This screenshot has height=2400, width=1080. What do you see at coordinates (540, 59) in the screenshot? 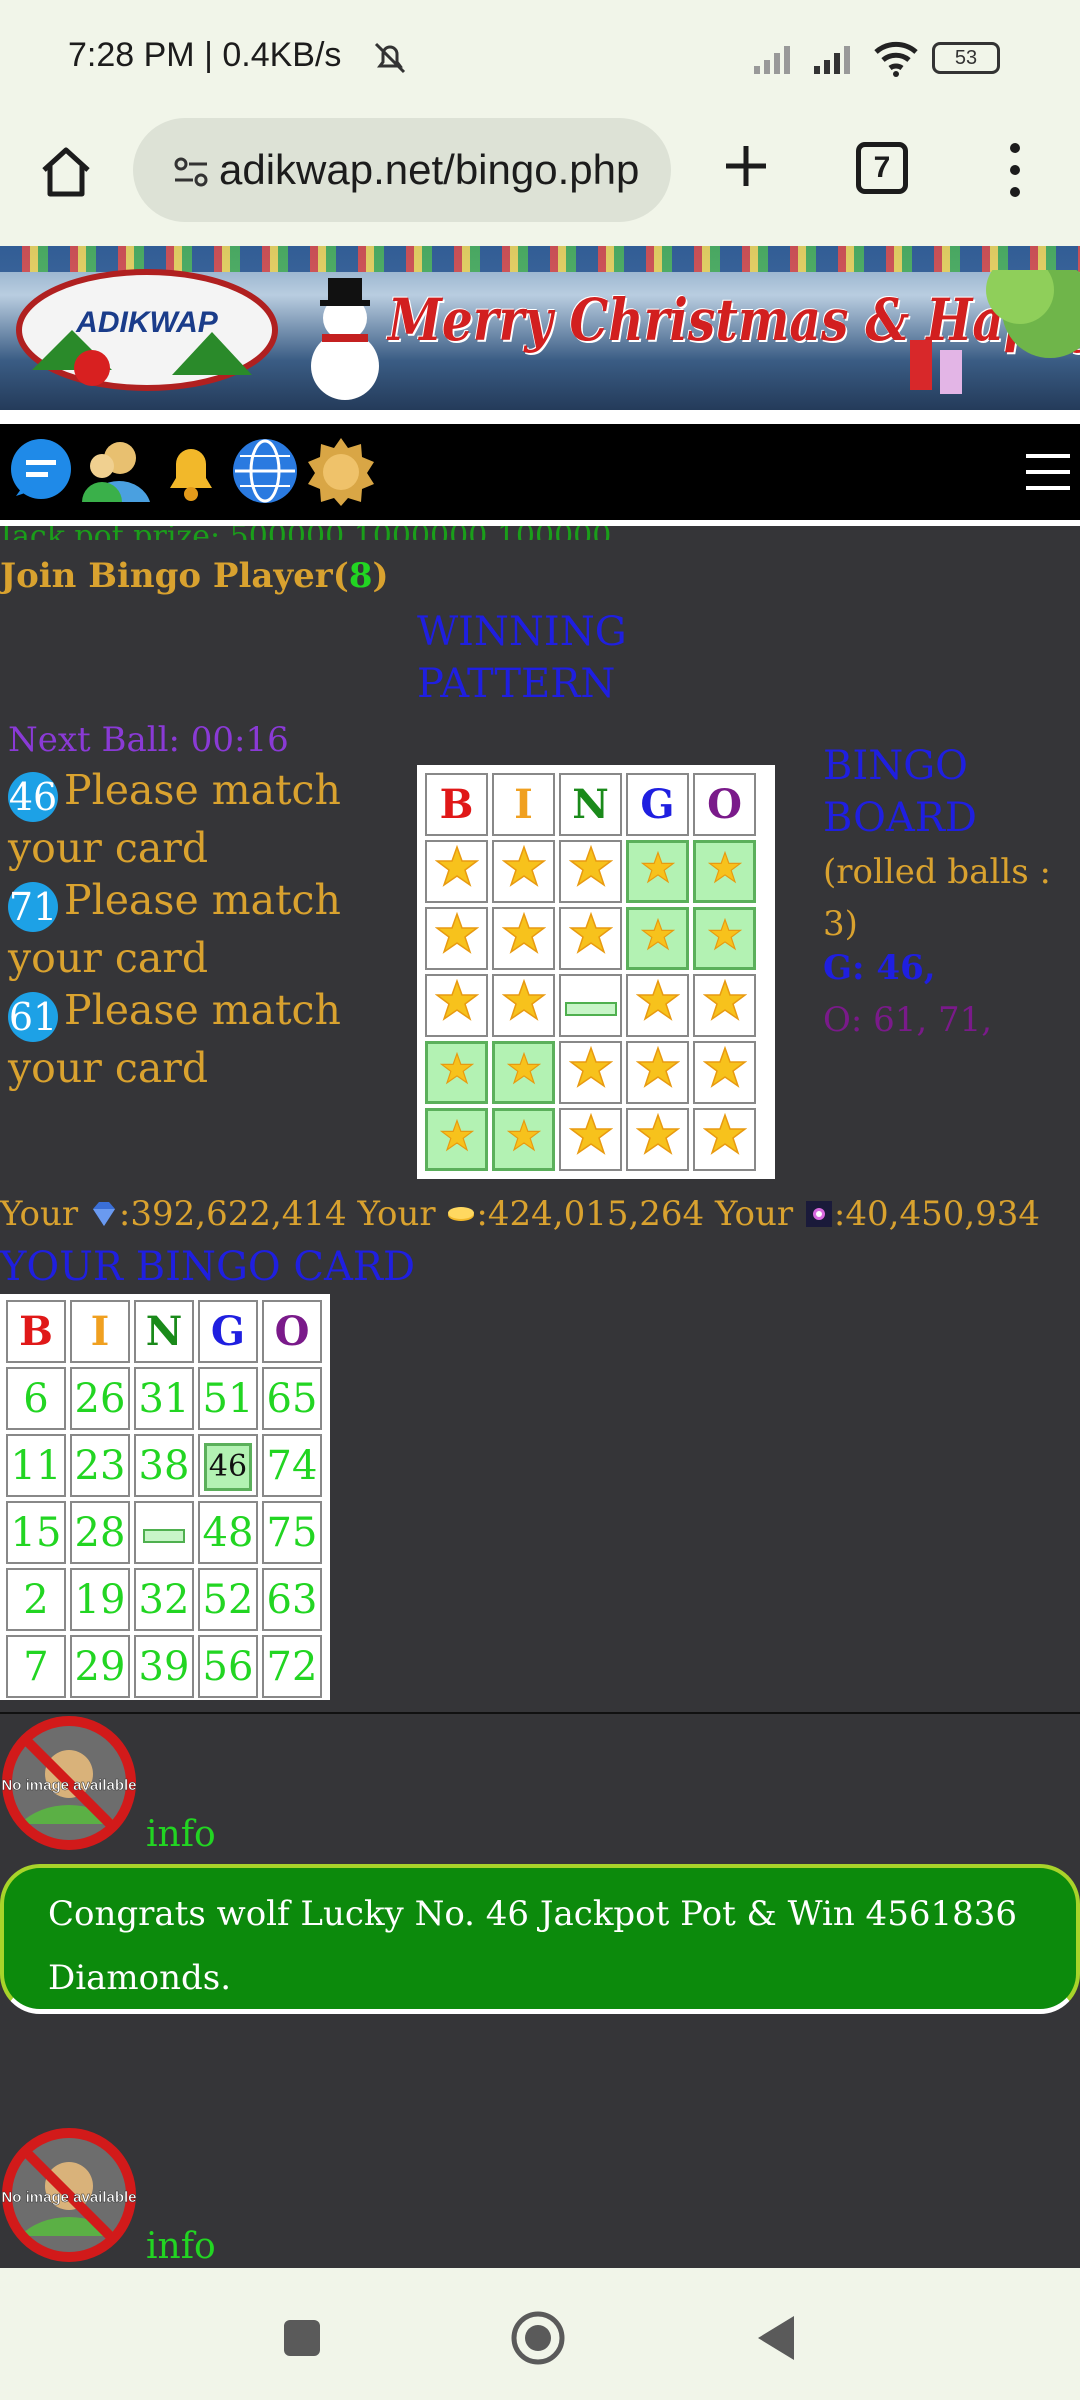
I see `status-bar: 7:28 PM | 0.4KB/s 53` at bounding box center [540, 59].